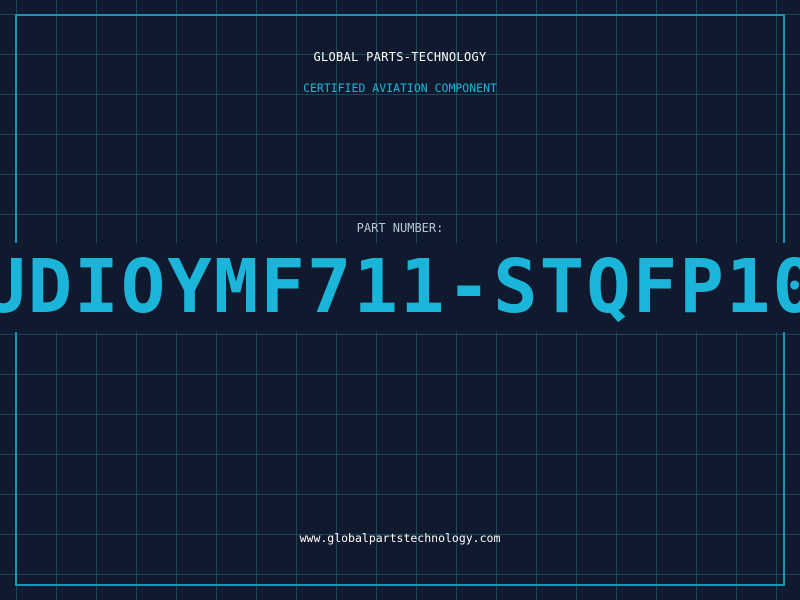 This screenshot has width=800, height=600. I want to click on part-number-band: AUDIOYMF711-STQFP100, so click(400, 287).